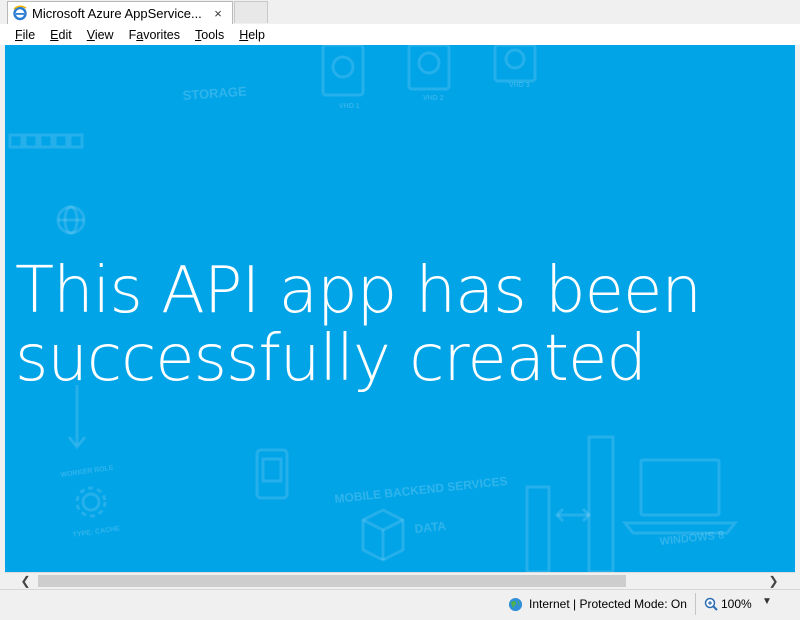 The width and height of the screenshot is (800, 620). What do you see at coordinates (214, 93) in the screenshot?
I see `art-label-storage: STORAGE` at bounding box center [214, 93].